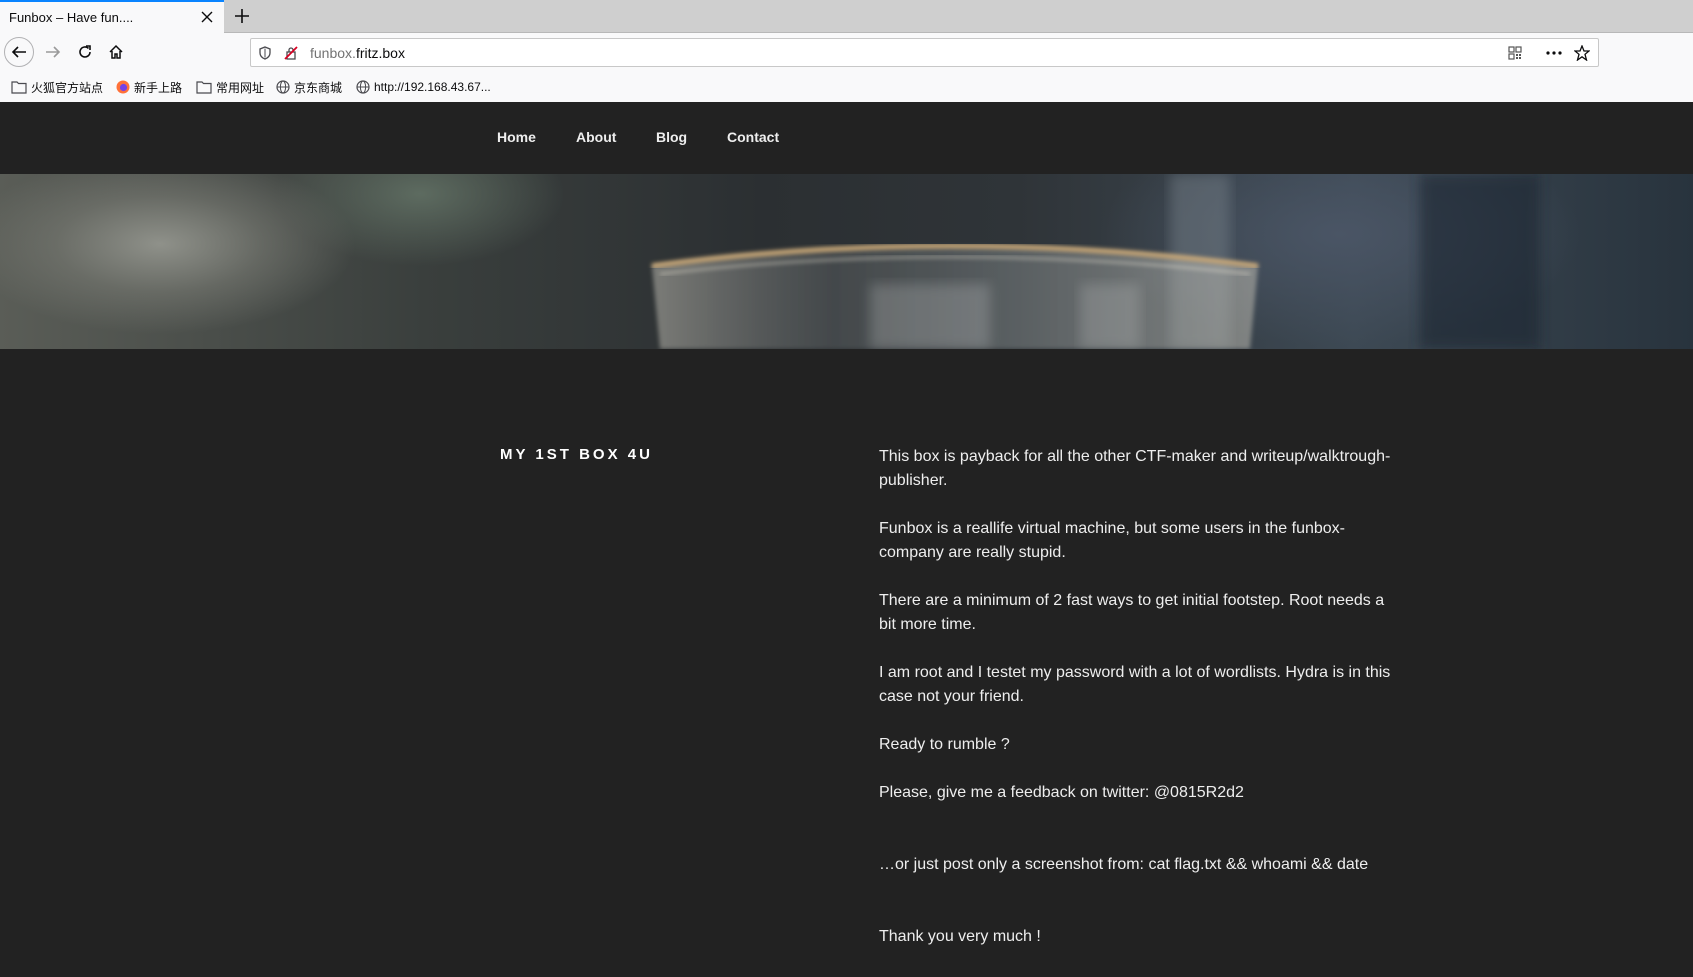 This screenshot has width=1693, height=977. I want to click on bookmark-label: 新手上路, so click(158, 87).